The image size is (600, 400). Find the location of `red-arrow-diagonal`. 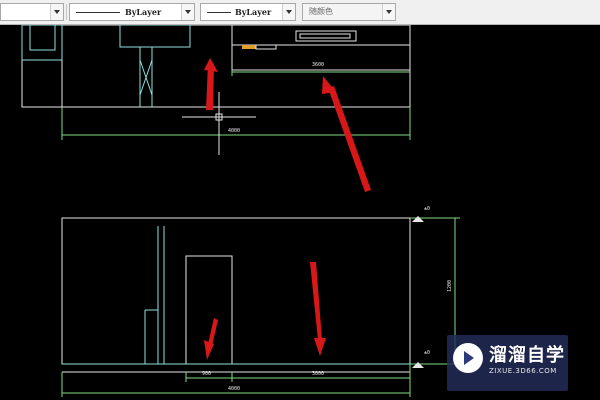

red-arrow-diagonal is located at coordinates (349, 139).